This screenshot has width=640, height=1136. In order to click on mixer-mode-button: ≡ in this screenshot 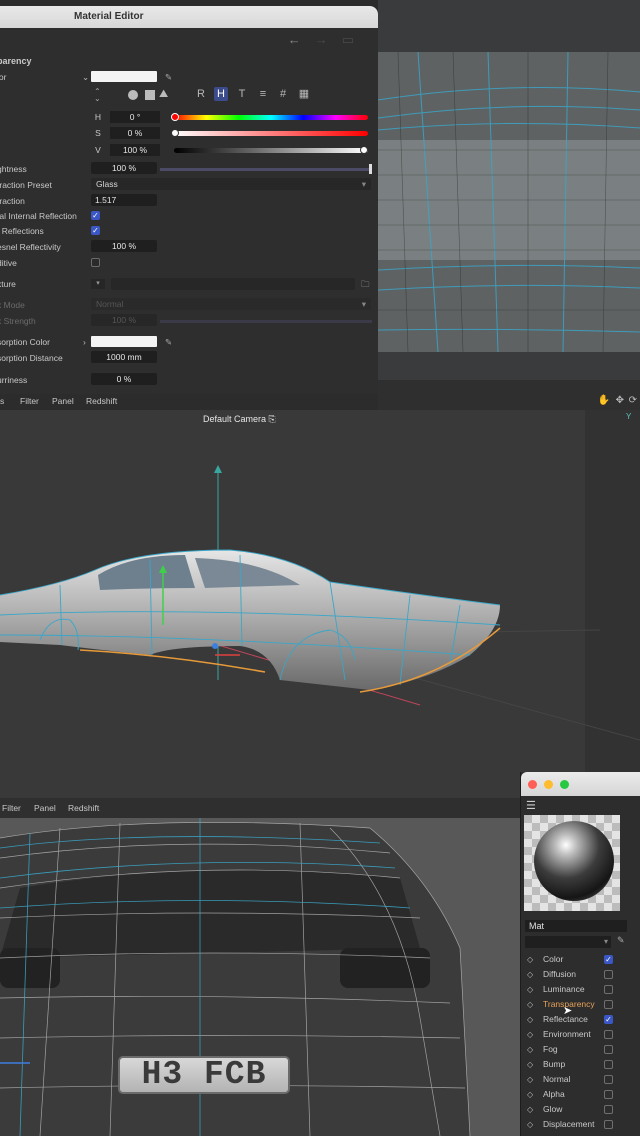, I will do `click(263, 94)`.